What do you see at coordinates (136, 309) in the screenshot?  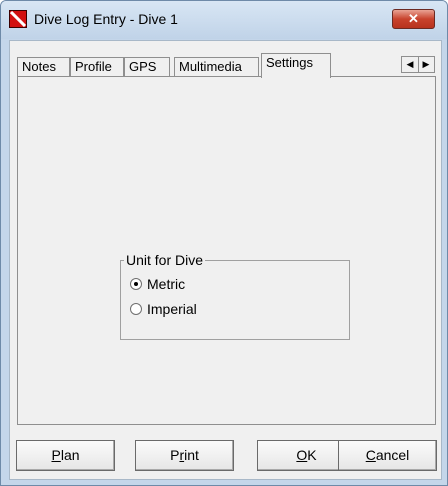 I see `imperial-radio` at bounding box center [136, 309].